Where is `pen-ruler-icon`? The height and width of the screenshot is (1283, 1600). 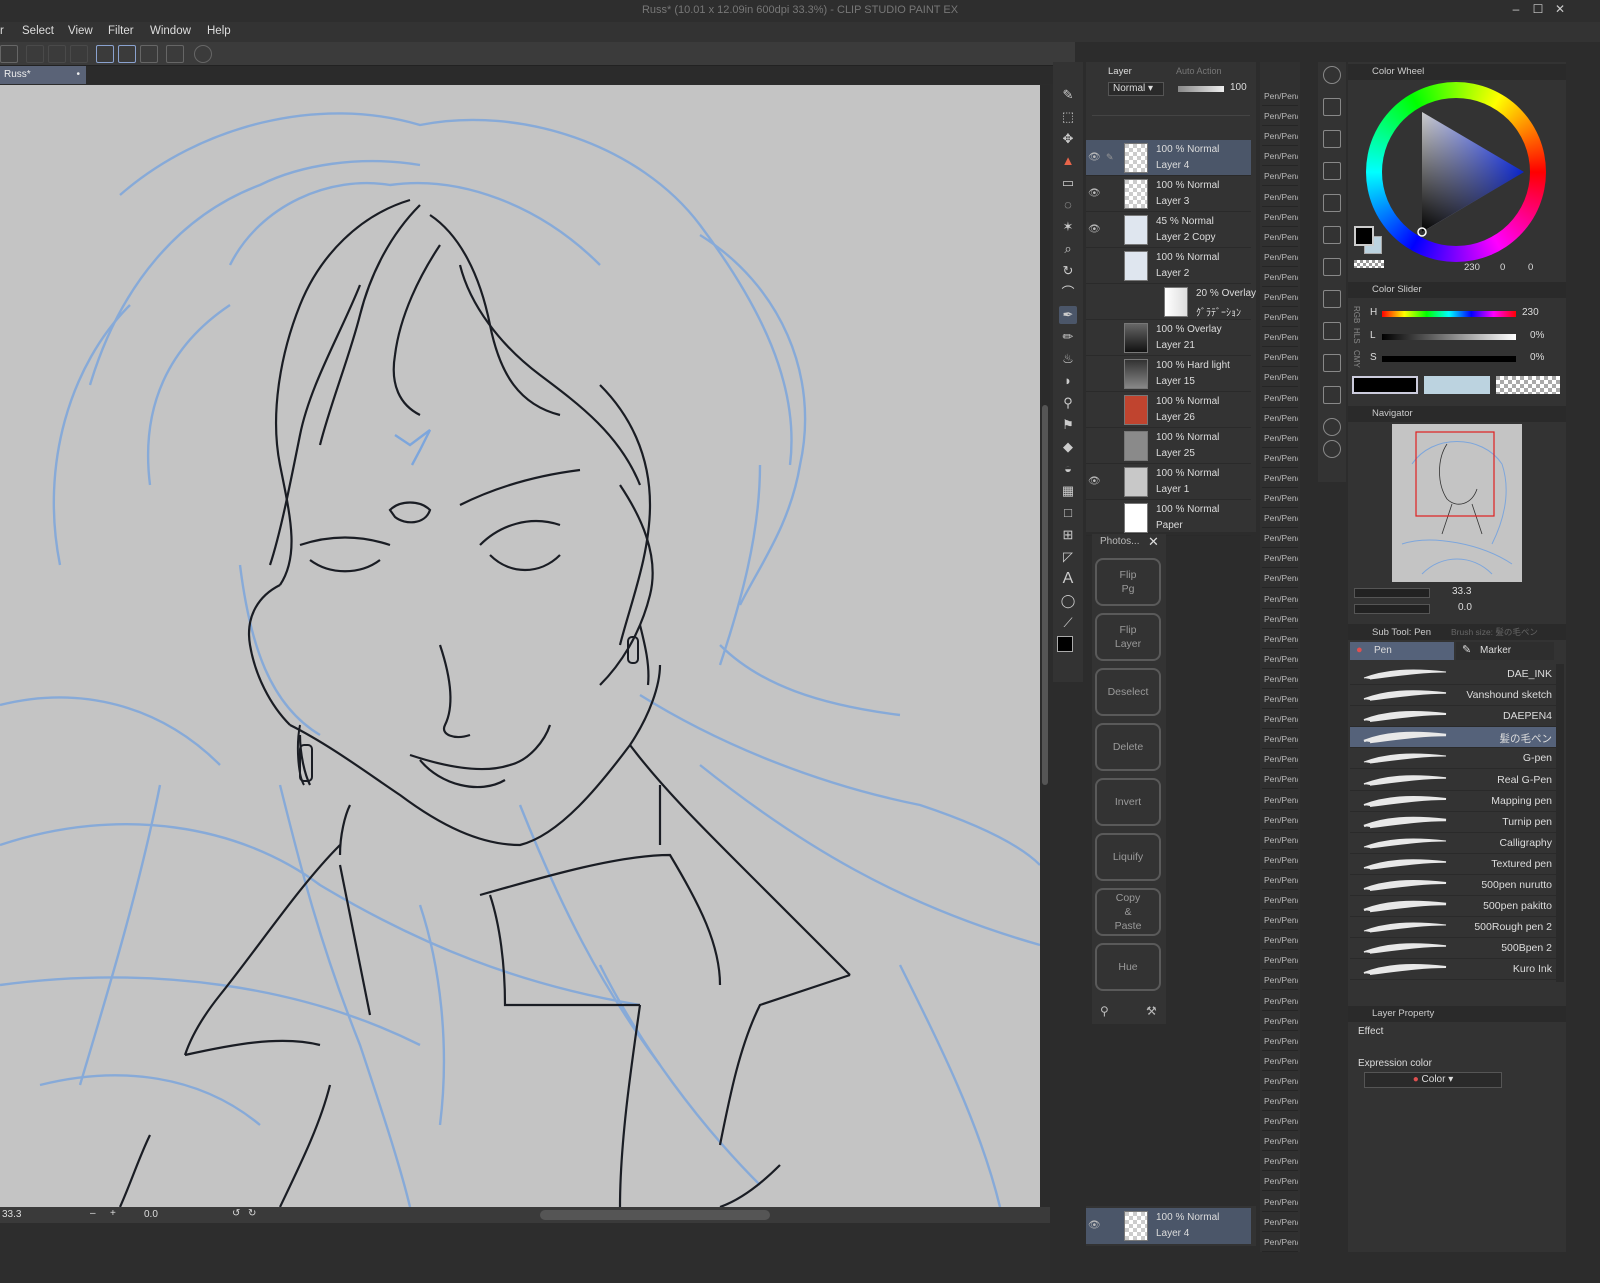 pen-ruler-icon is located at coordinates (105, 54).